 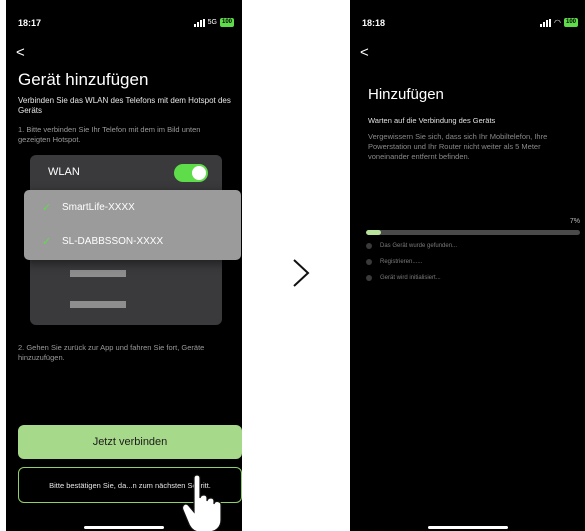 I want to click on network-type: 5G, so click(x=212, y=22).